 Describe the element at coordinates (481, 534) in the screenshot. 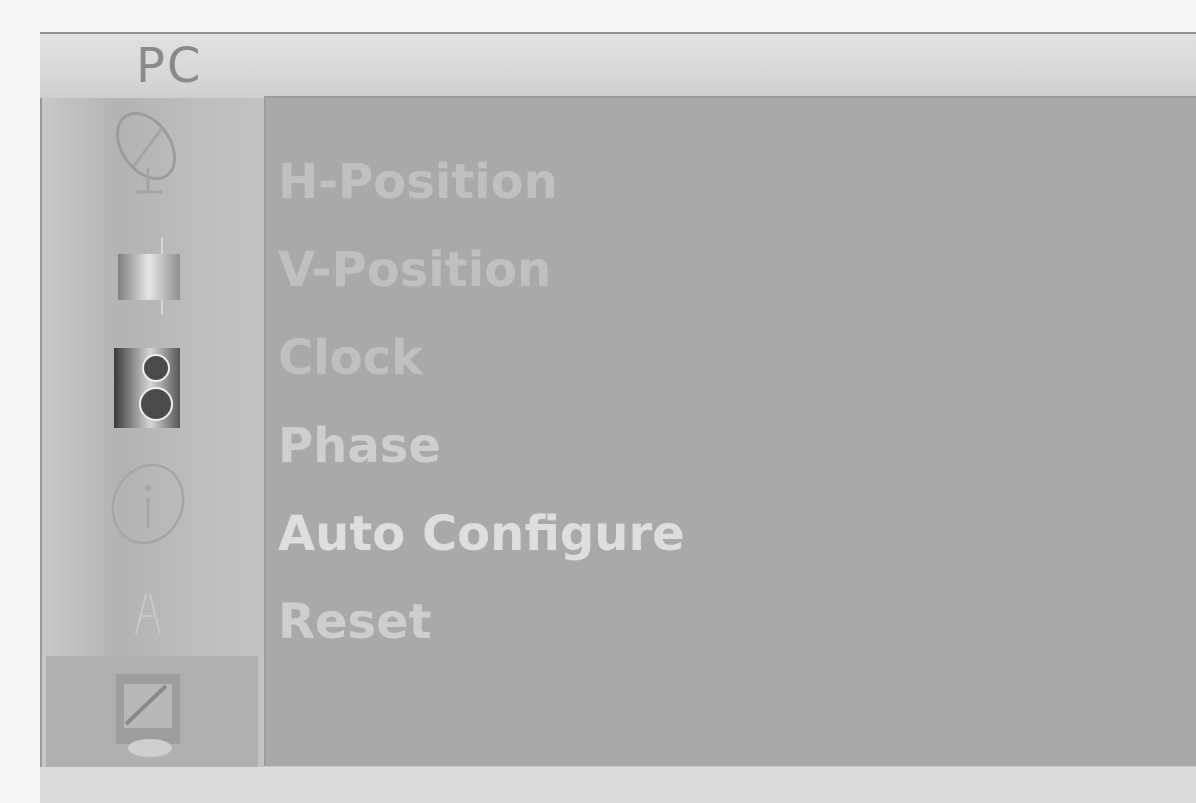

I see `menu-item-auto-configure: Auto Configure` at that location.